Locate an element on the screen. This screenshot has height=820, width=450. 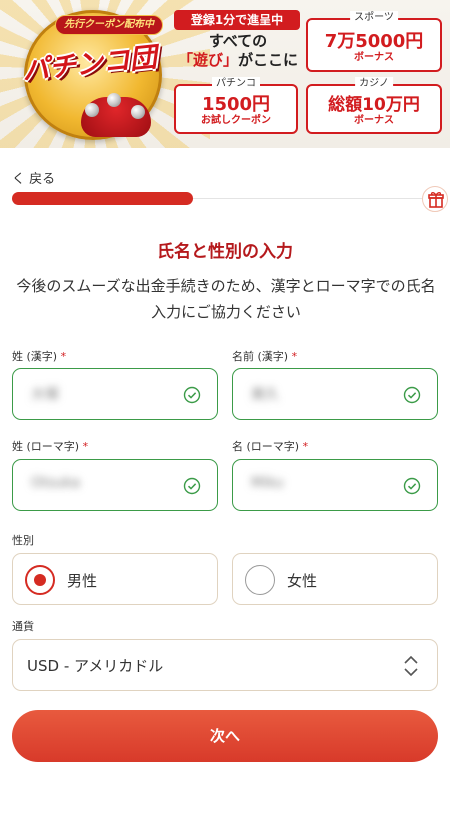
pachinko-balls-image is located at coordinates (116, 115).